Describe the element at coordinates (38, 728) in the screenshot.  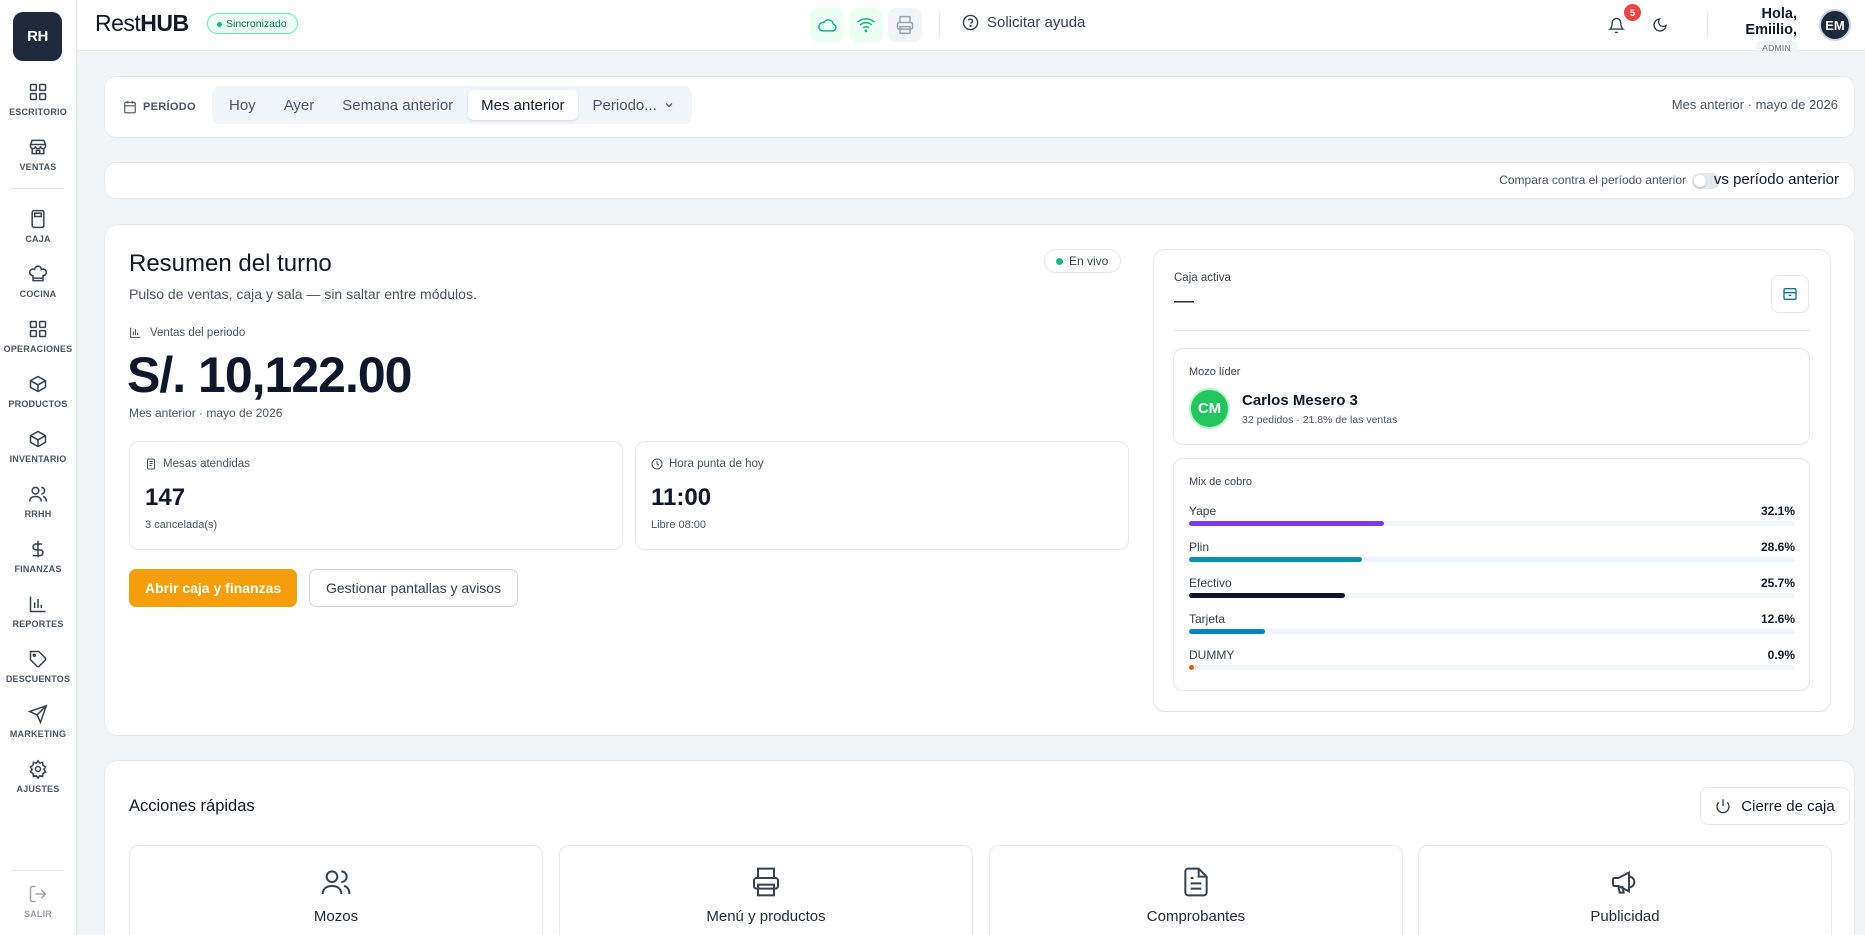
I see `sidebar-item-marketing: MARKETING` at that location.